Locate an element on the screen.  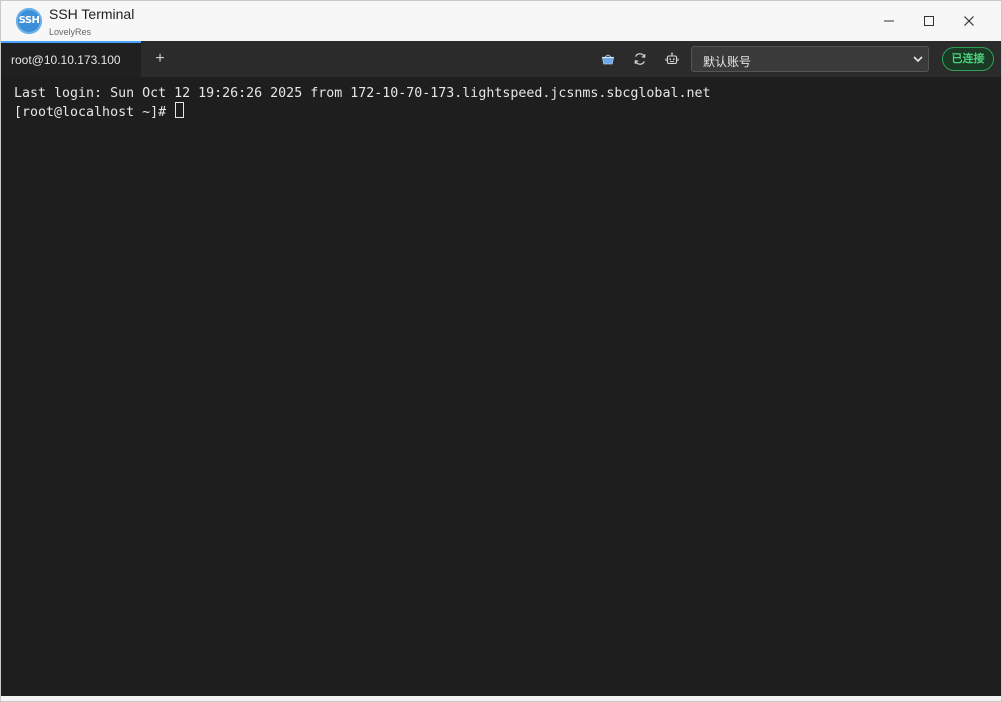
terminal-prompt: [root@localhost ~]# is located at coordinates (94, 112).